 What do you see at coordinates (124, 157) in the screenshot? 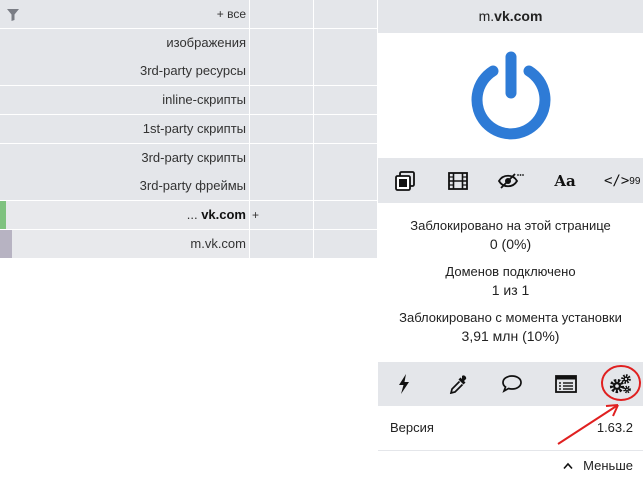
I see `firewall-cell-type: 3rd-party скрипты` at bounding box center [124, 157].